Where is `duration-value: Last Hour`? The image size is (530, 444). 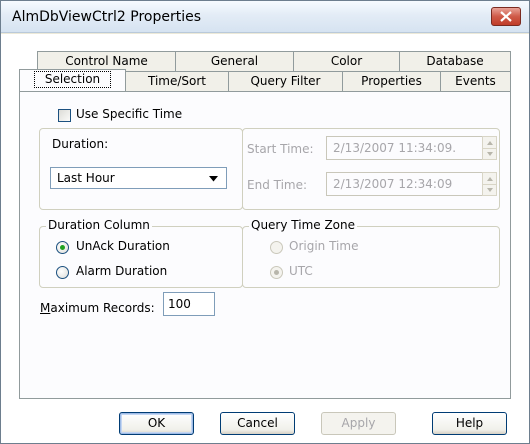
duration-value: Last Hour is located at coordinates (86, 178).